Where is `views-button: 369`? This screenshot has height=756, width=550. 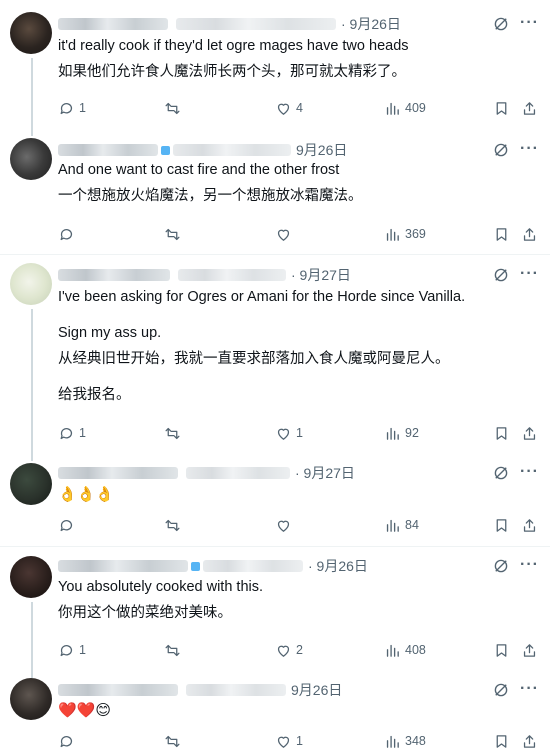 views-button: 369 is located at coordinates (405, 234).